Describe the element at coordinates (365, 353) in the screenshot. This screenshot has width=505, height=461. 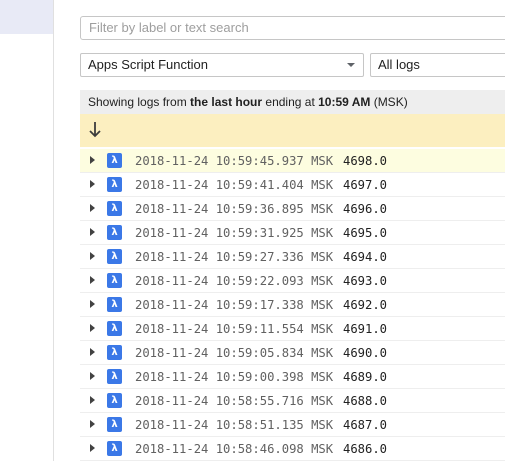
I see `log-entry-message: 4690.0` at that location.